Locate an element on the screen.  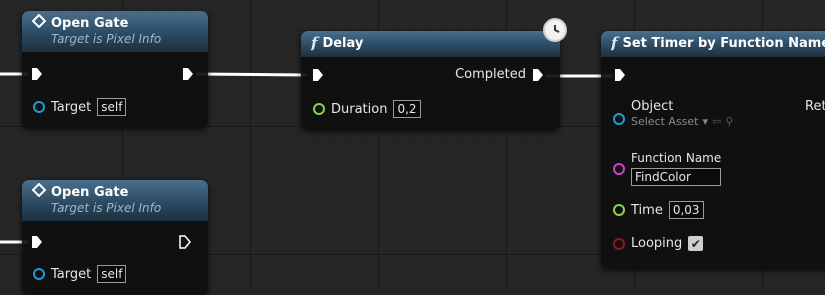
time-pin-row: Time 0,03 is located at coordinates (658, 210).